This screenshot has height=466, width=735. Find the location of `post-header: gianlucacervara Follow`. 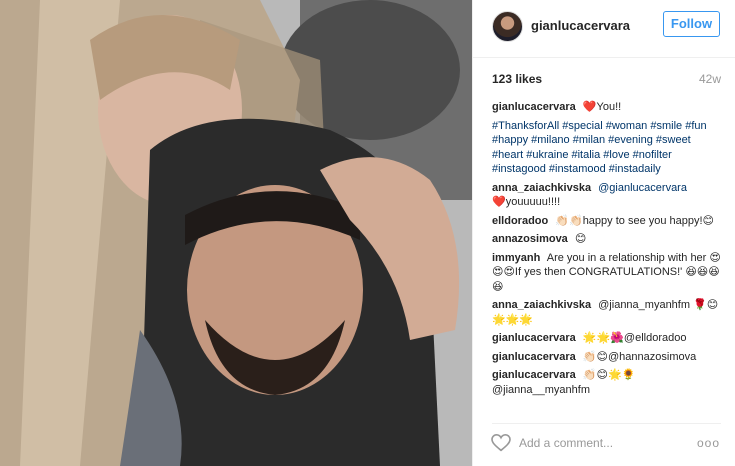

post-header: gianlucacervara Follow is located at coordinates (604, 29).